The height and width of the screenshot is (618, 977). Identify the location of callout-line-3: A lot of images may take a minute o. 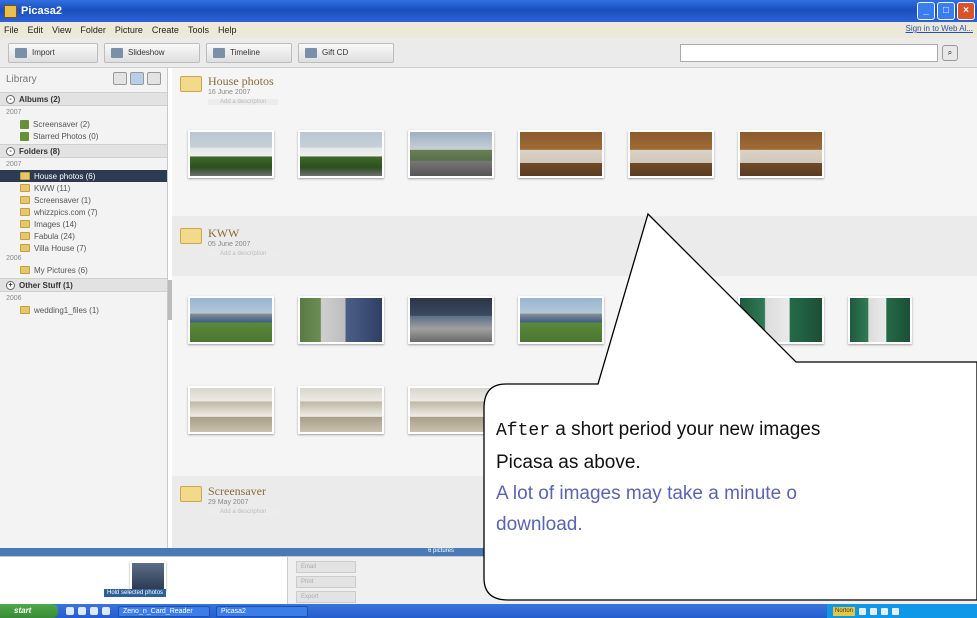
(646, 493).